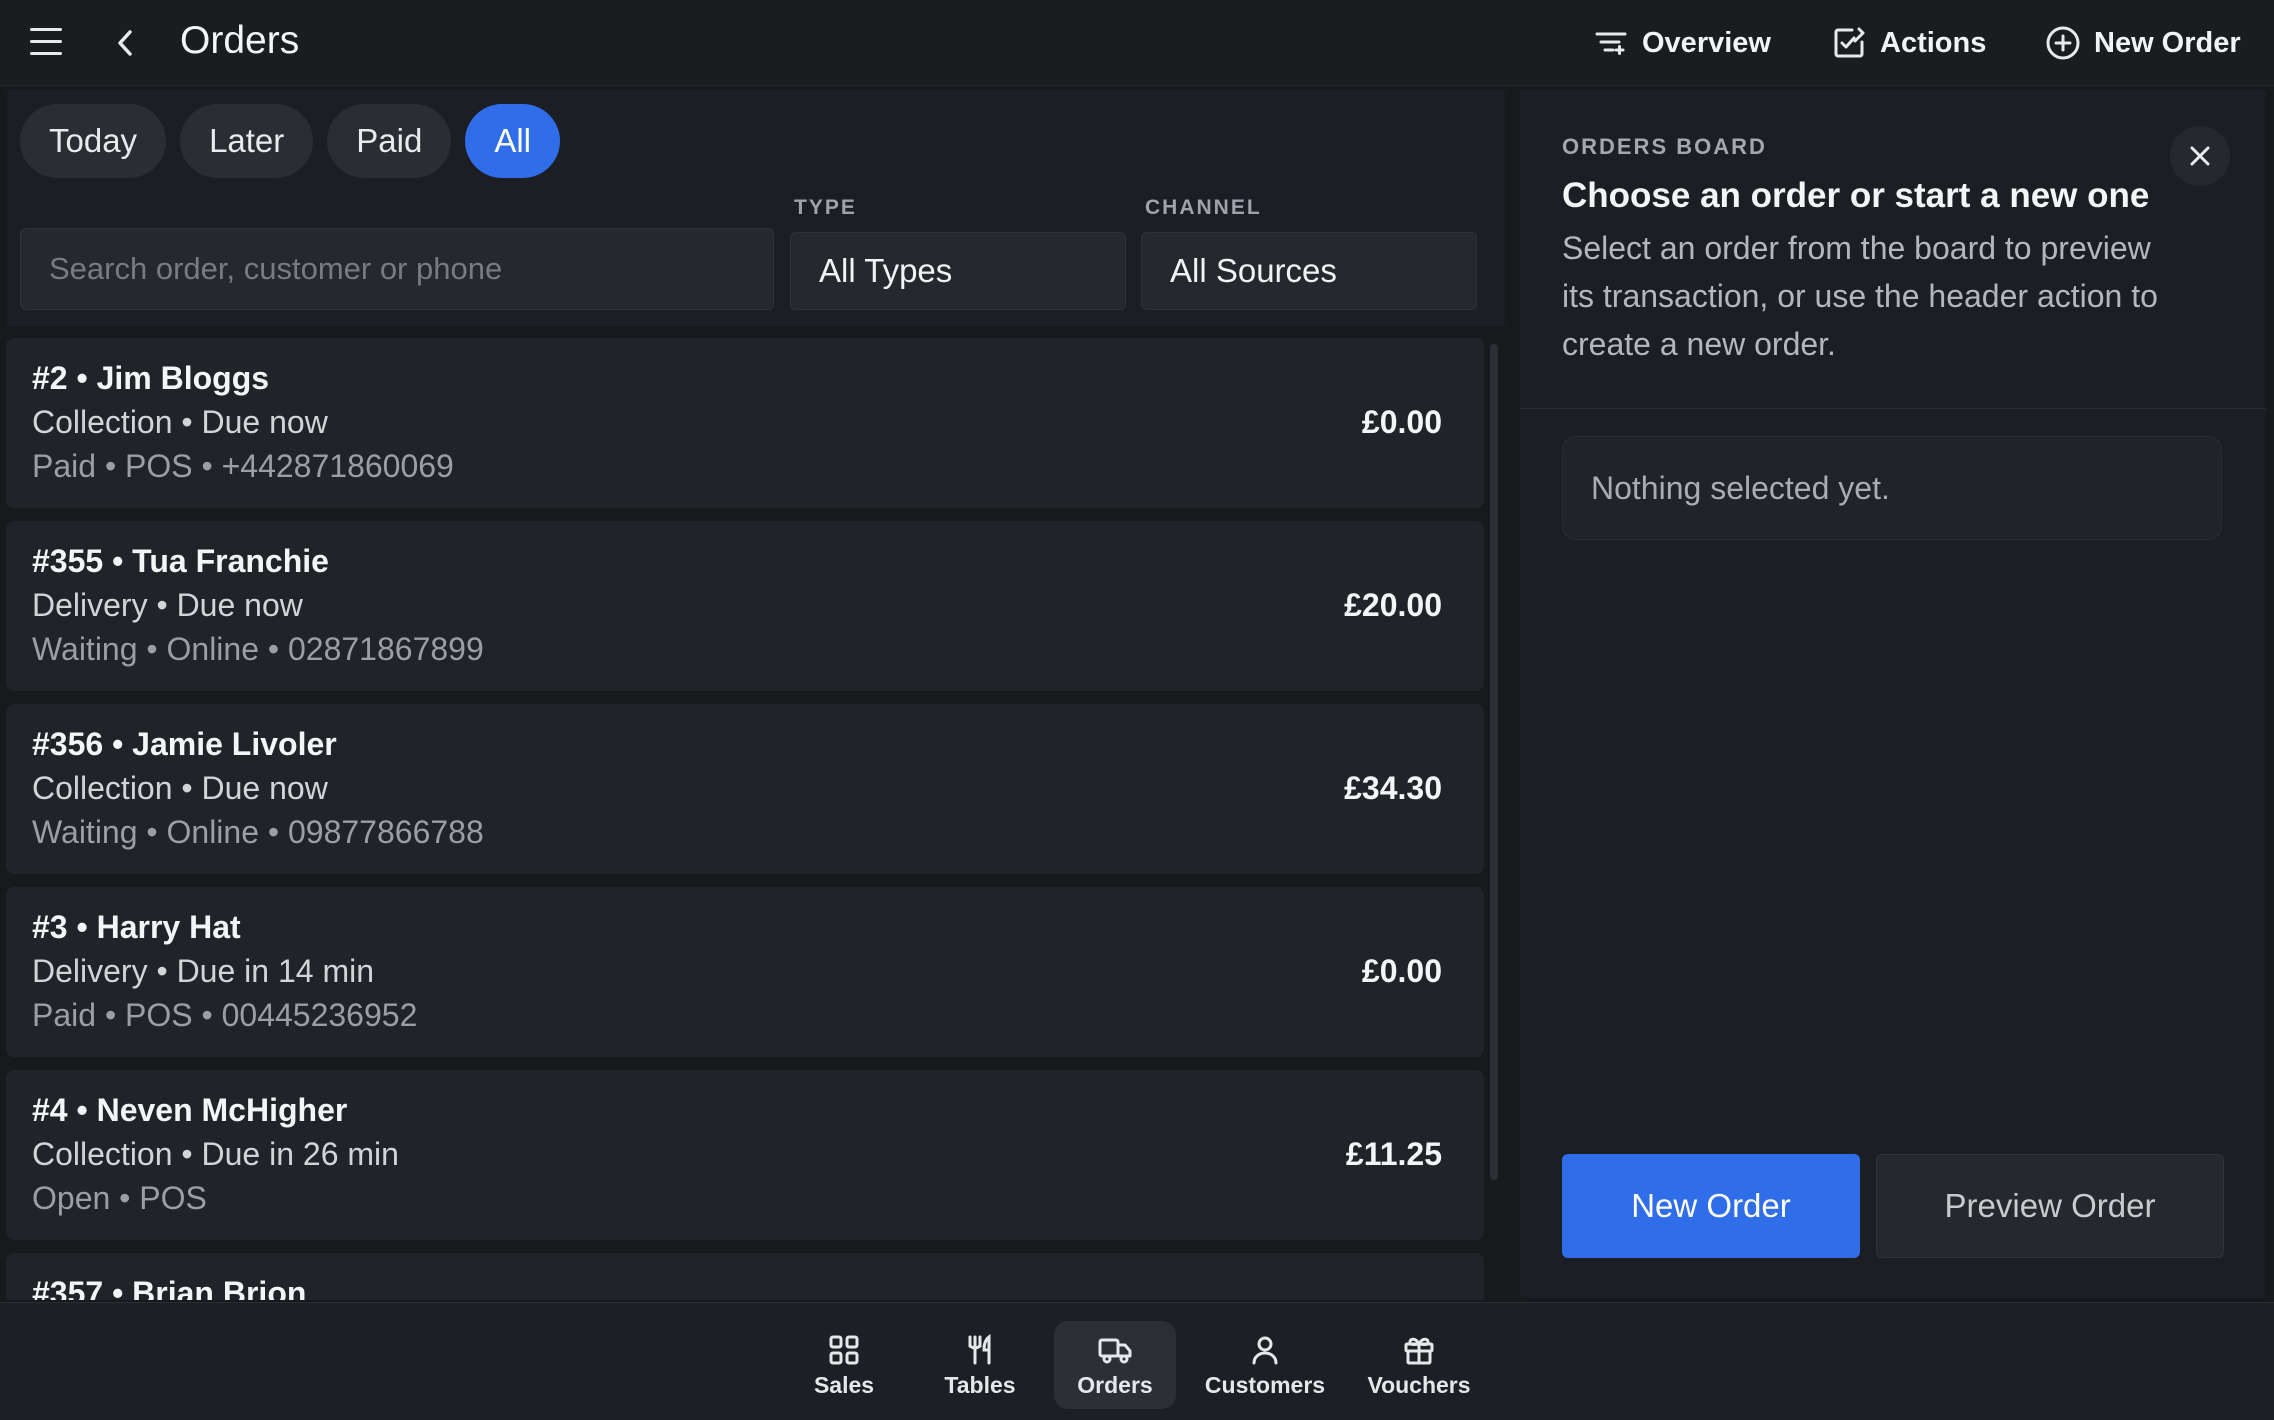 The width and height of the screenshot is (2274, 1420). What do you see at coordinates (825, 207) in the screenshot?
I see `type-filter-label: TYPE` at bounding box center [825, 207].